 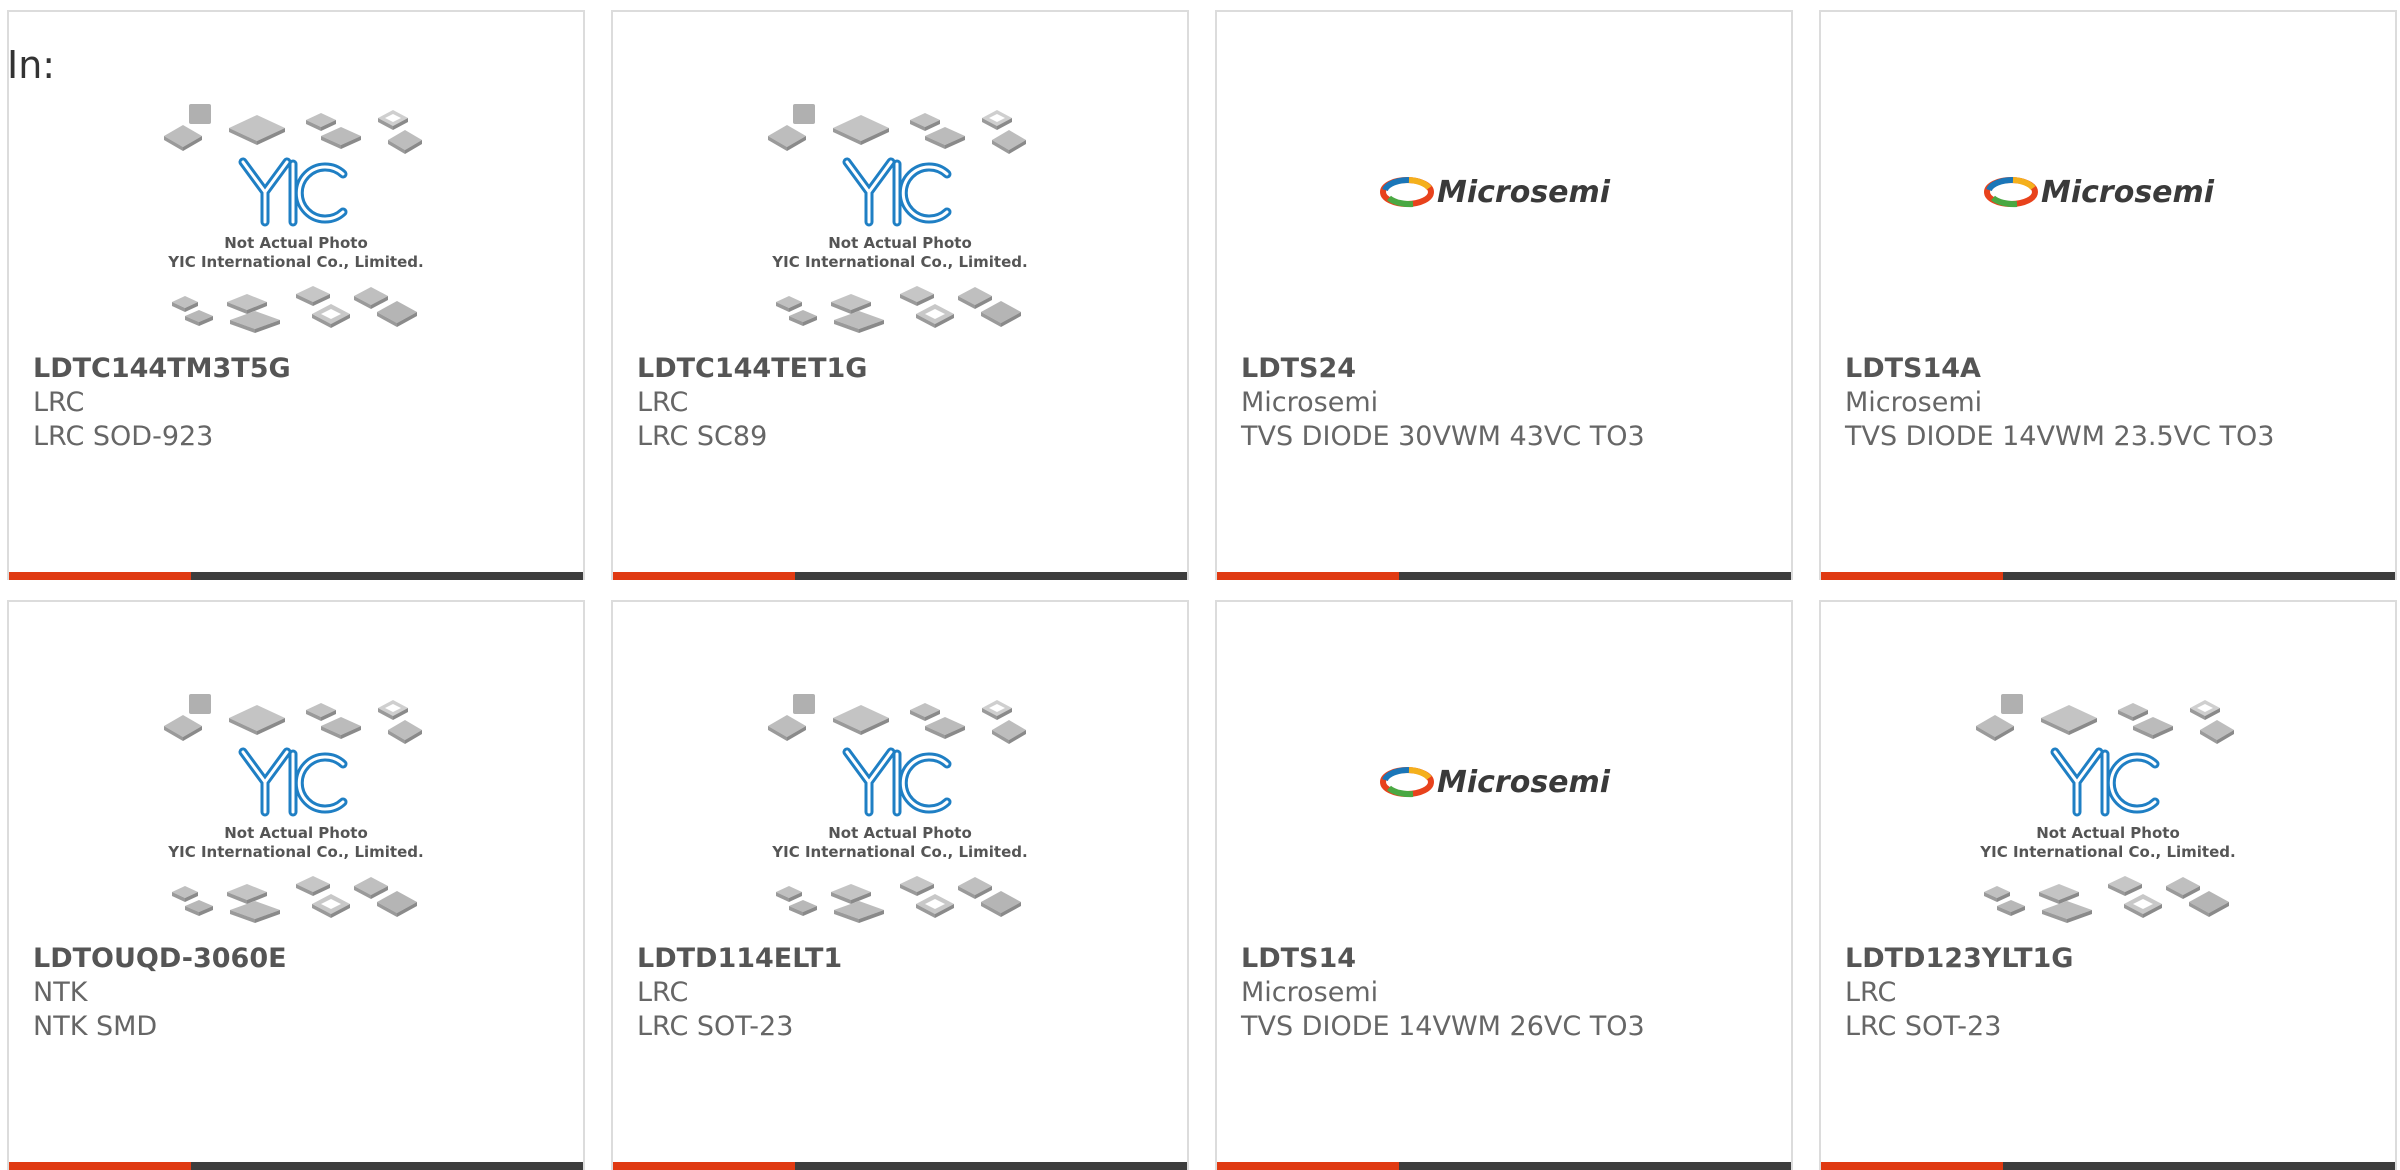 What do you see at coordinates (1511, 959) in the screenshot?
I see `part-number-link: LDTS14` at bounding box center [1511, 959].